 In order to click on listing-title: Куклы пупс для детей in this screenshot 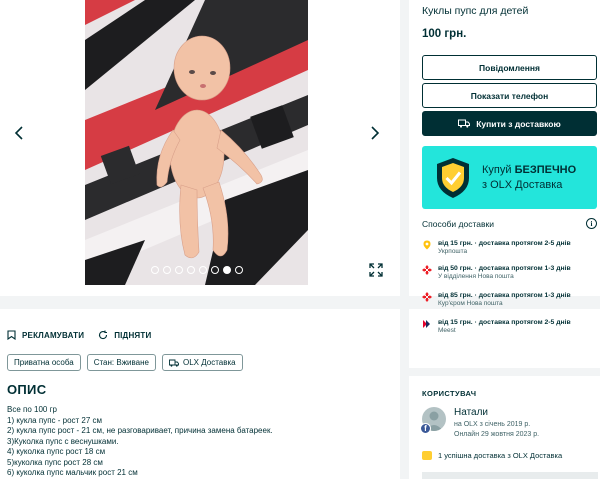, I will do `click(475, 11)`.